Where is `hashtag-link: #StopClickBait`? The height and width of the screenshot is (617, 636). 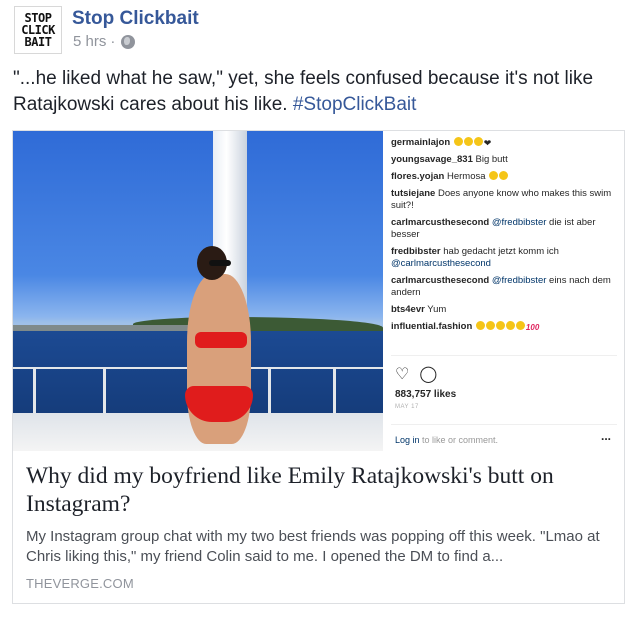 hashtag-link: #StopClickBait is located at coordinates (355, 104).